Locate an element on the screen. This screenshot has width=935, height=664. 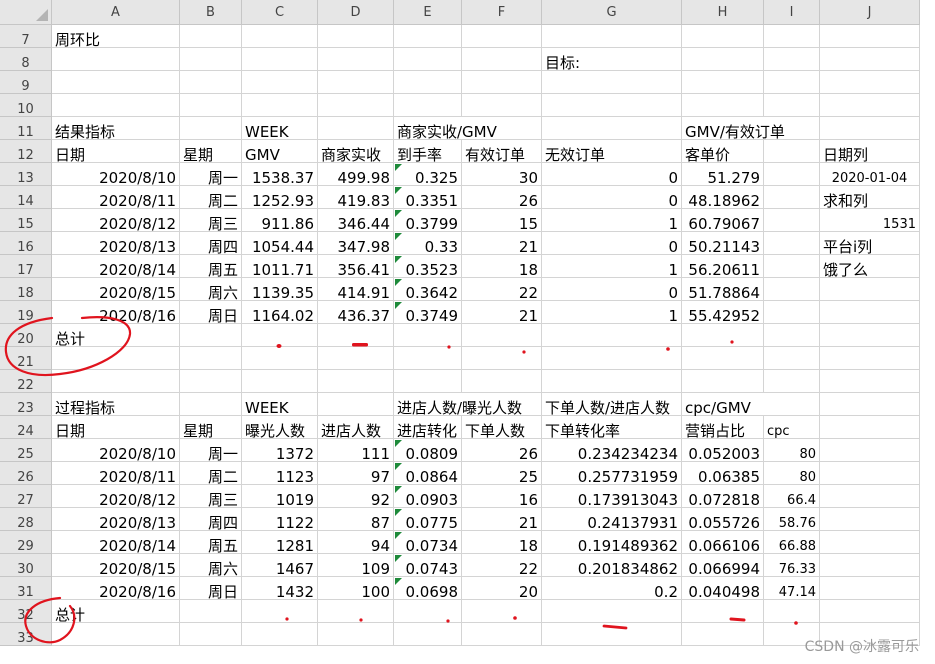
cell-C31: 1432 is located at coordinates (280, 589).